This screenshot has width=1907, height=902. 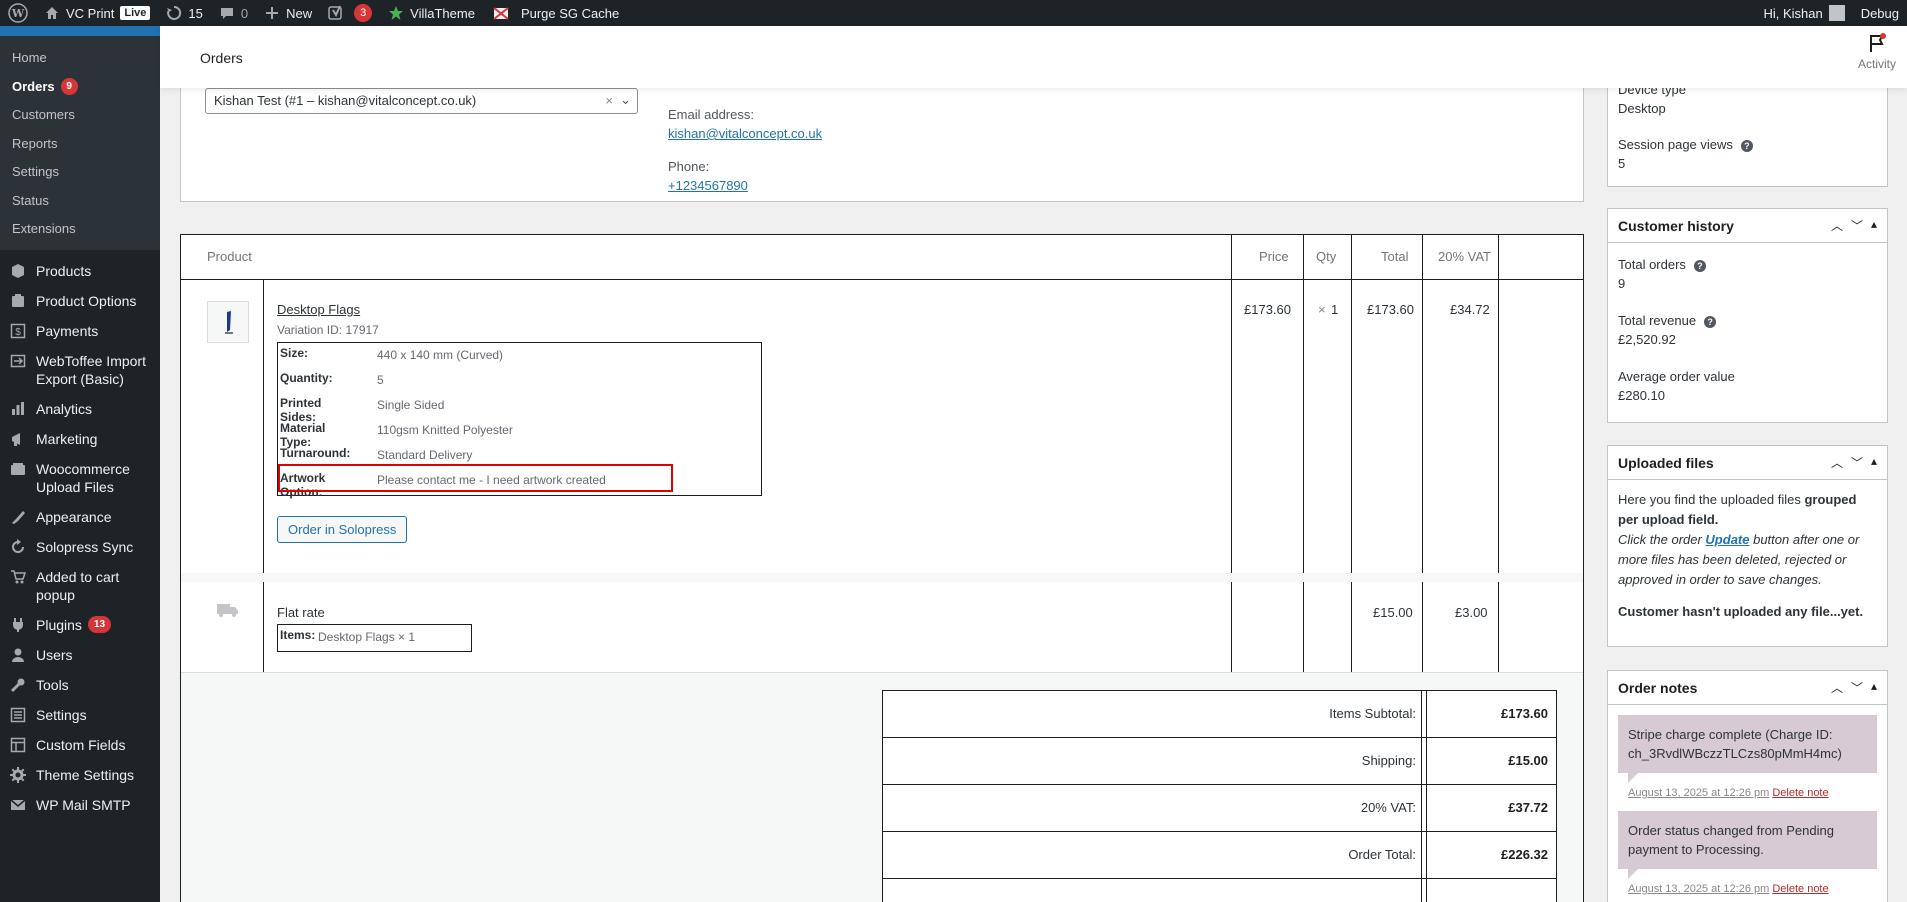 I want to click on phone-link: +1234567890, so click(x=708, y=185).